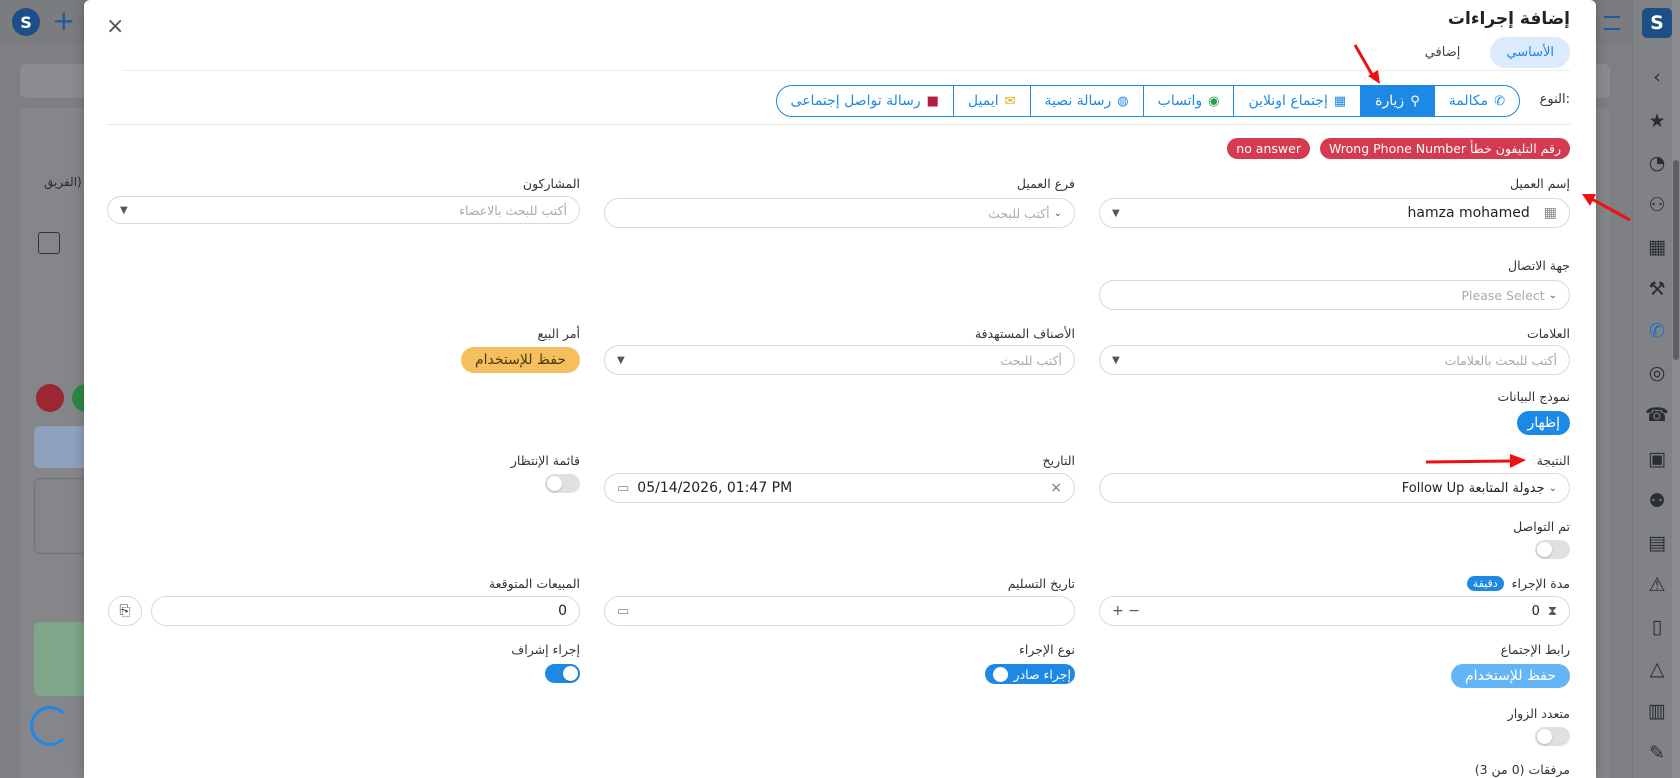 The width and height of the screenshot is (1680, 778). Describe the element at coordinates (1538, 713) in the screenshot. I see `multi-visitors-label: متعدد الزوار` at that location.